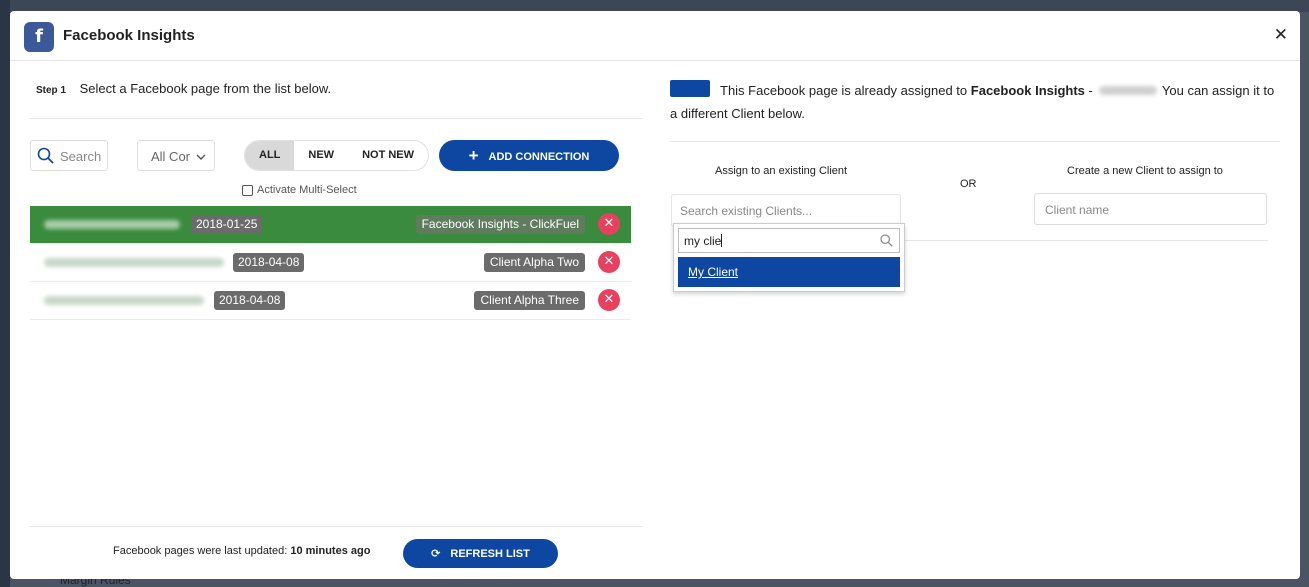 This screenshot has height=587, width=1309. Describe the element at coordinates (201, 157) in the screenshot. I see `chevron-down-icon` at that location.